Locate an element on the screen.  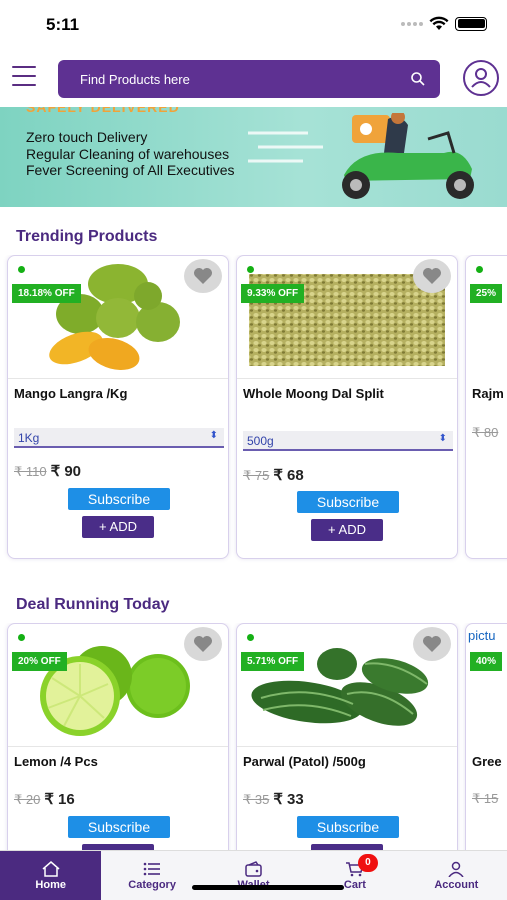
account-icon is located at coordinates (456, 869).